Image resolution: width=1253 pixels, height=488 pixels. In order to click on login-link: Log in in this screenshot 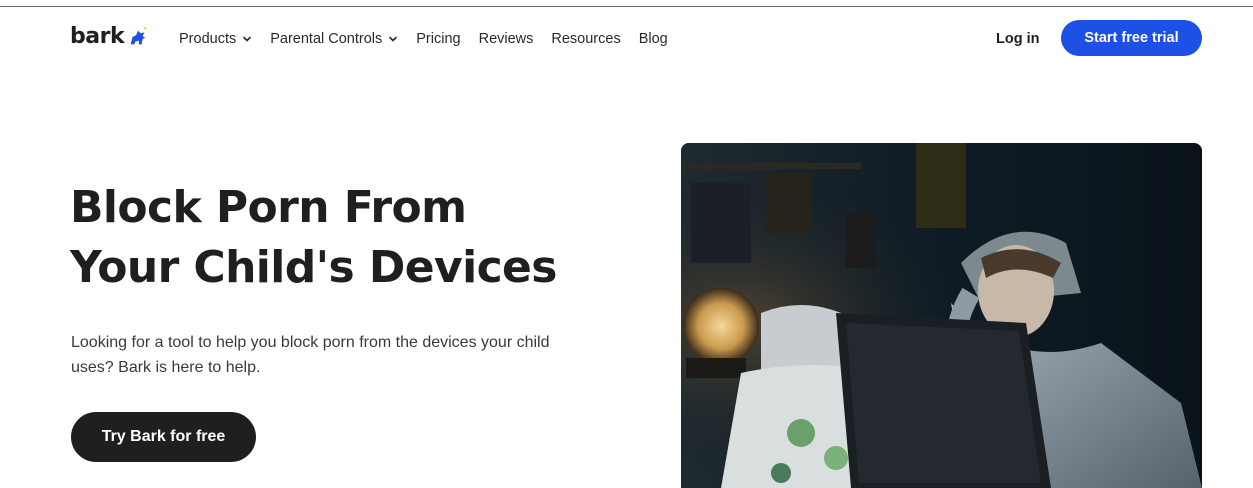, I will do `click(1018, 39)`.